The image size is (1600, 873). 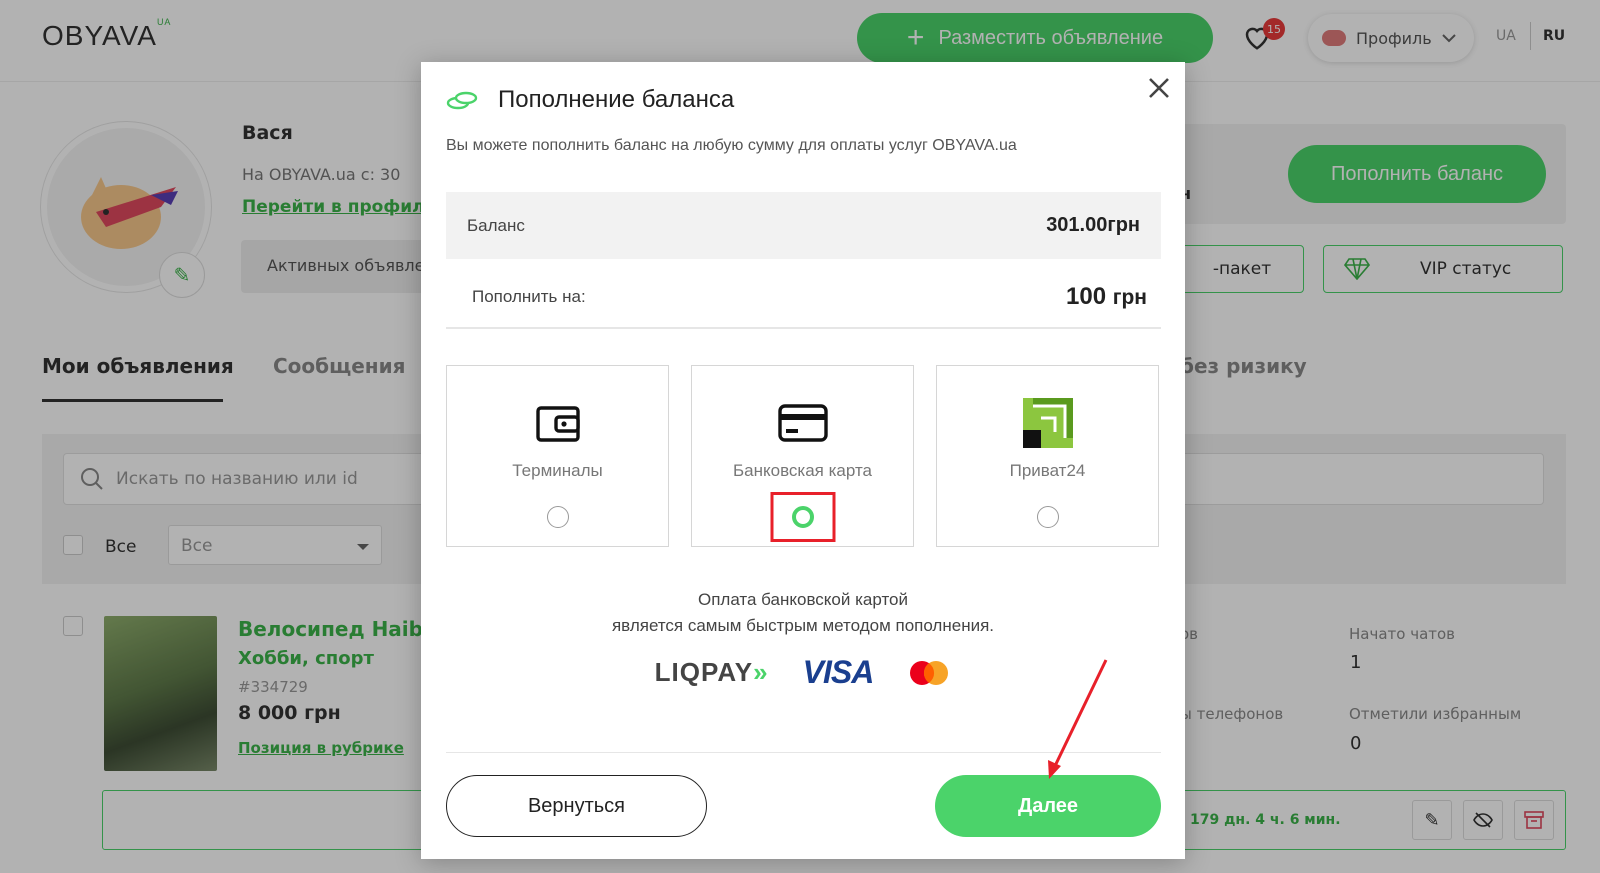 I want to click on topup-label: Пополнить на:, so click(x=529, y=296).